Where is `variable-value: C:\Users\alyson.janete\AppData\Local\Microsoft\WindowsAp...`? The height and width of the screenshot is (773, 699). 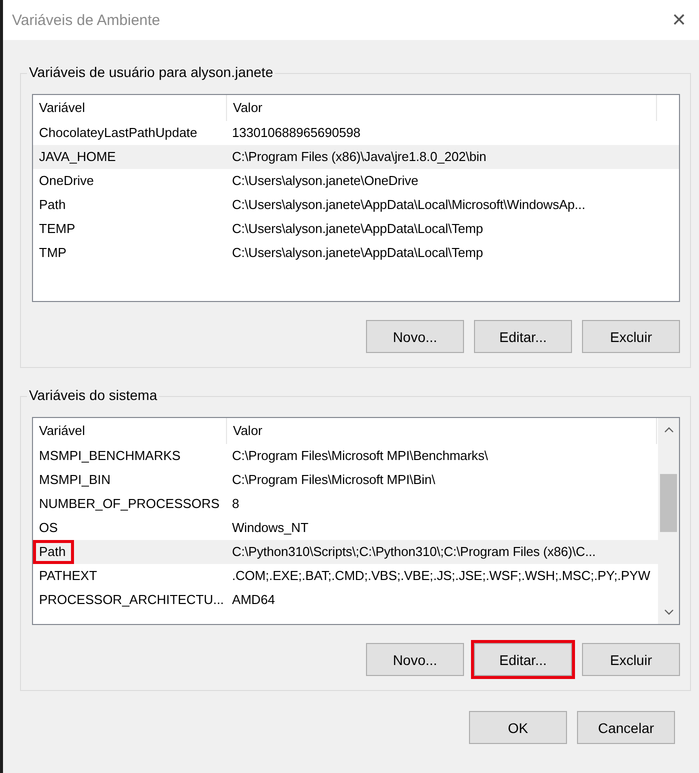
variable-value: C:\Users\alyson.janete\AppData\Local\Microsoft\WindowsAp... is located at coordinates (408, 205).